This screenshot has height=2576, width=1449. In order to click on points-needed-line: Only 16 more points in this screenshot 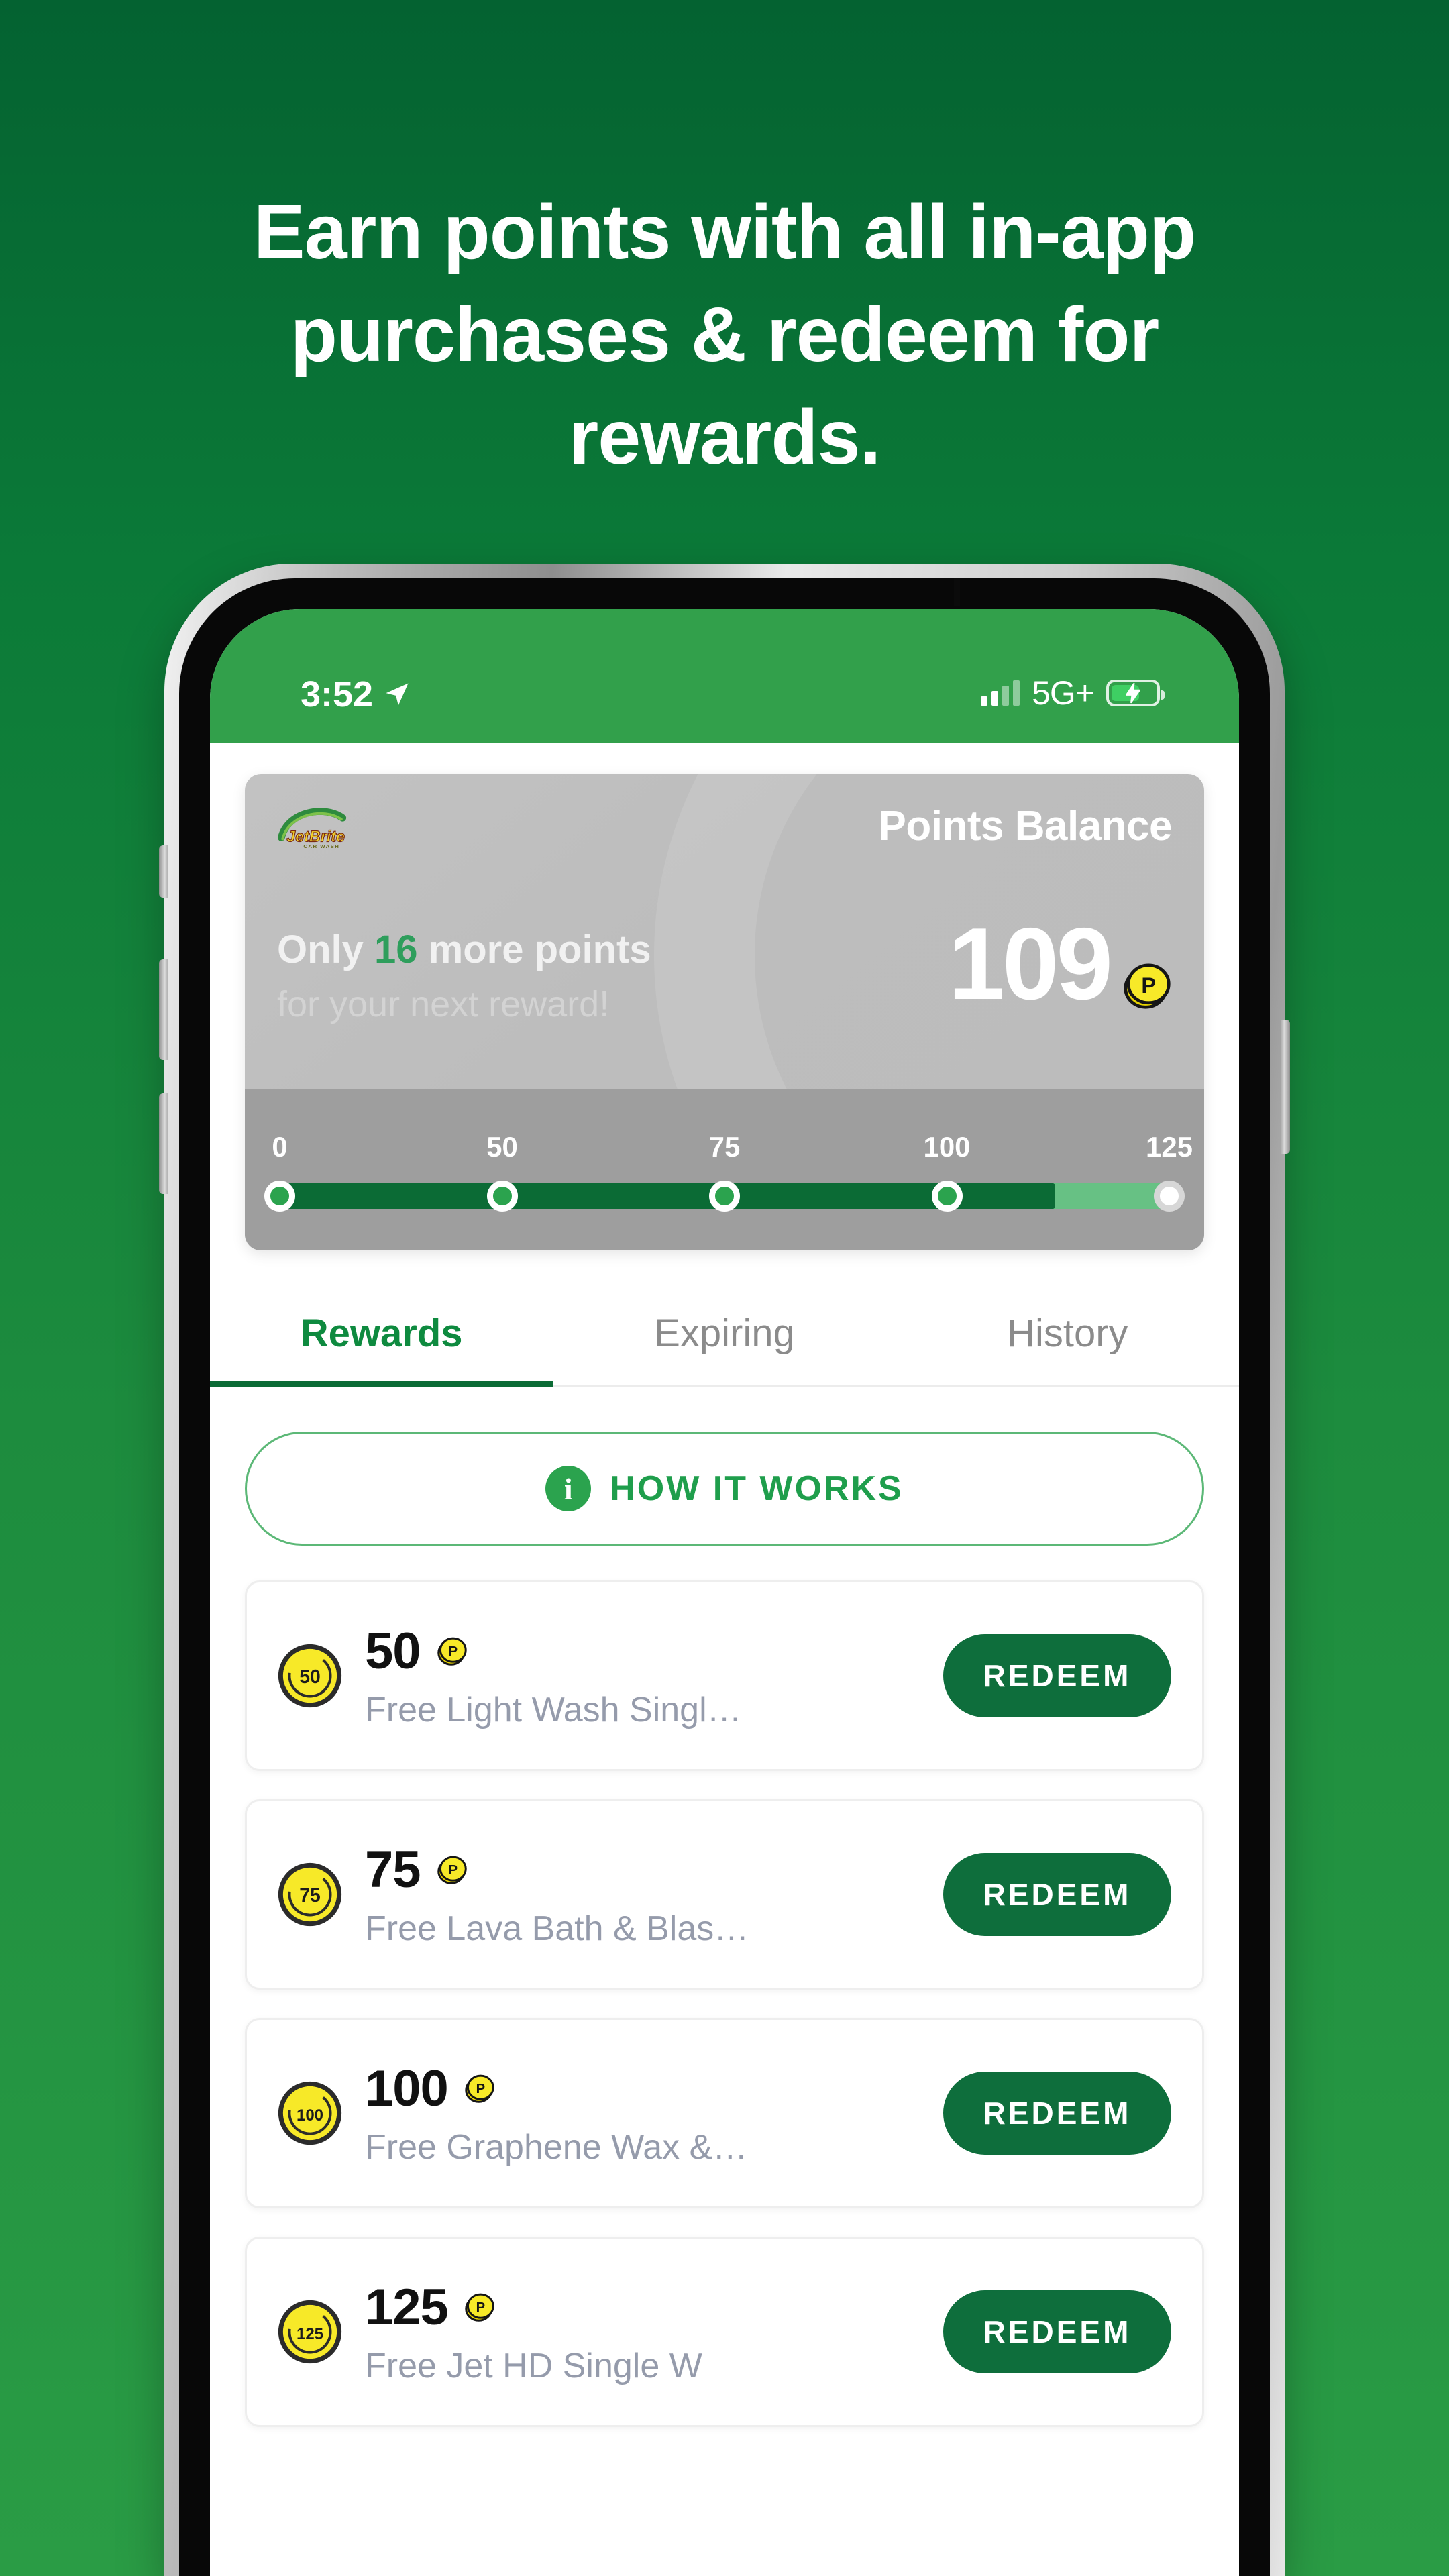, I will do `click(464, 949)`.